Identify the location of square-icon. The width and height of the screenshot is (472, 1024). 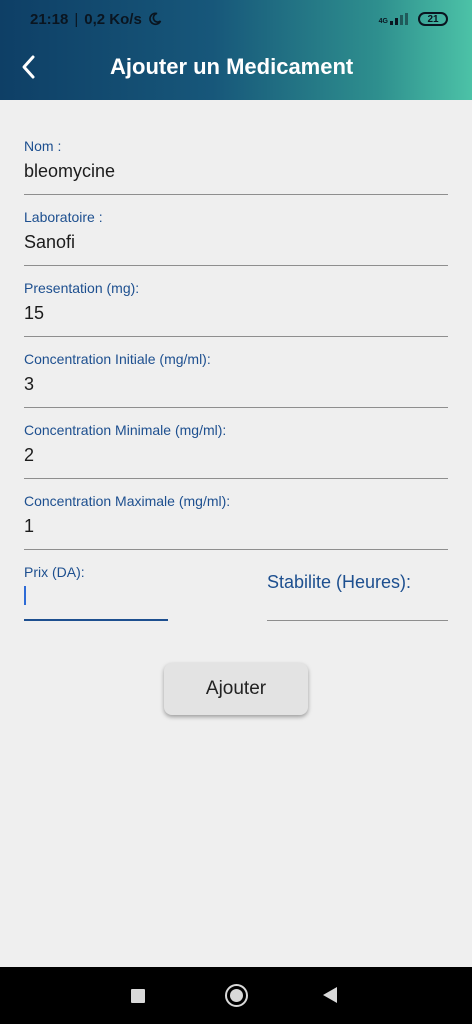
(138, 996).